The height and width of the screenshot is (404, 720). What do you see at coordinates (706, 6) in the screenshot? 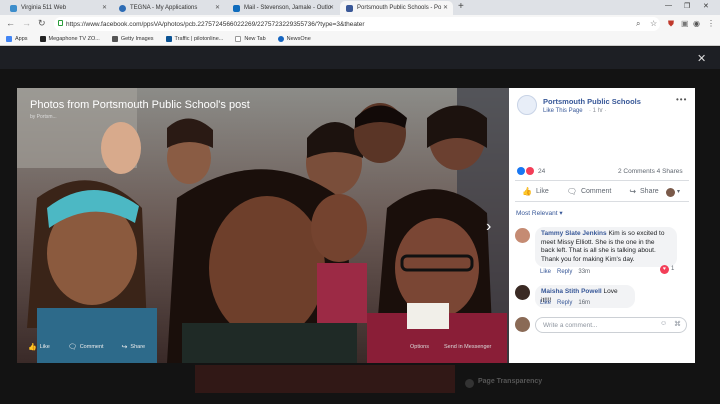
I see `window-close-icon: ✕` at bounding box center [706, 6].